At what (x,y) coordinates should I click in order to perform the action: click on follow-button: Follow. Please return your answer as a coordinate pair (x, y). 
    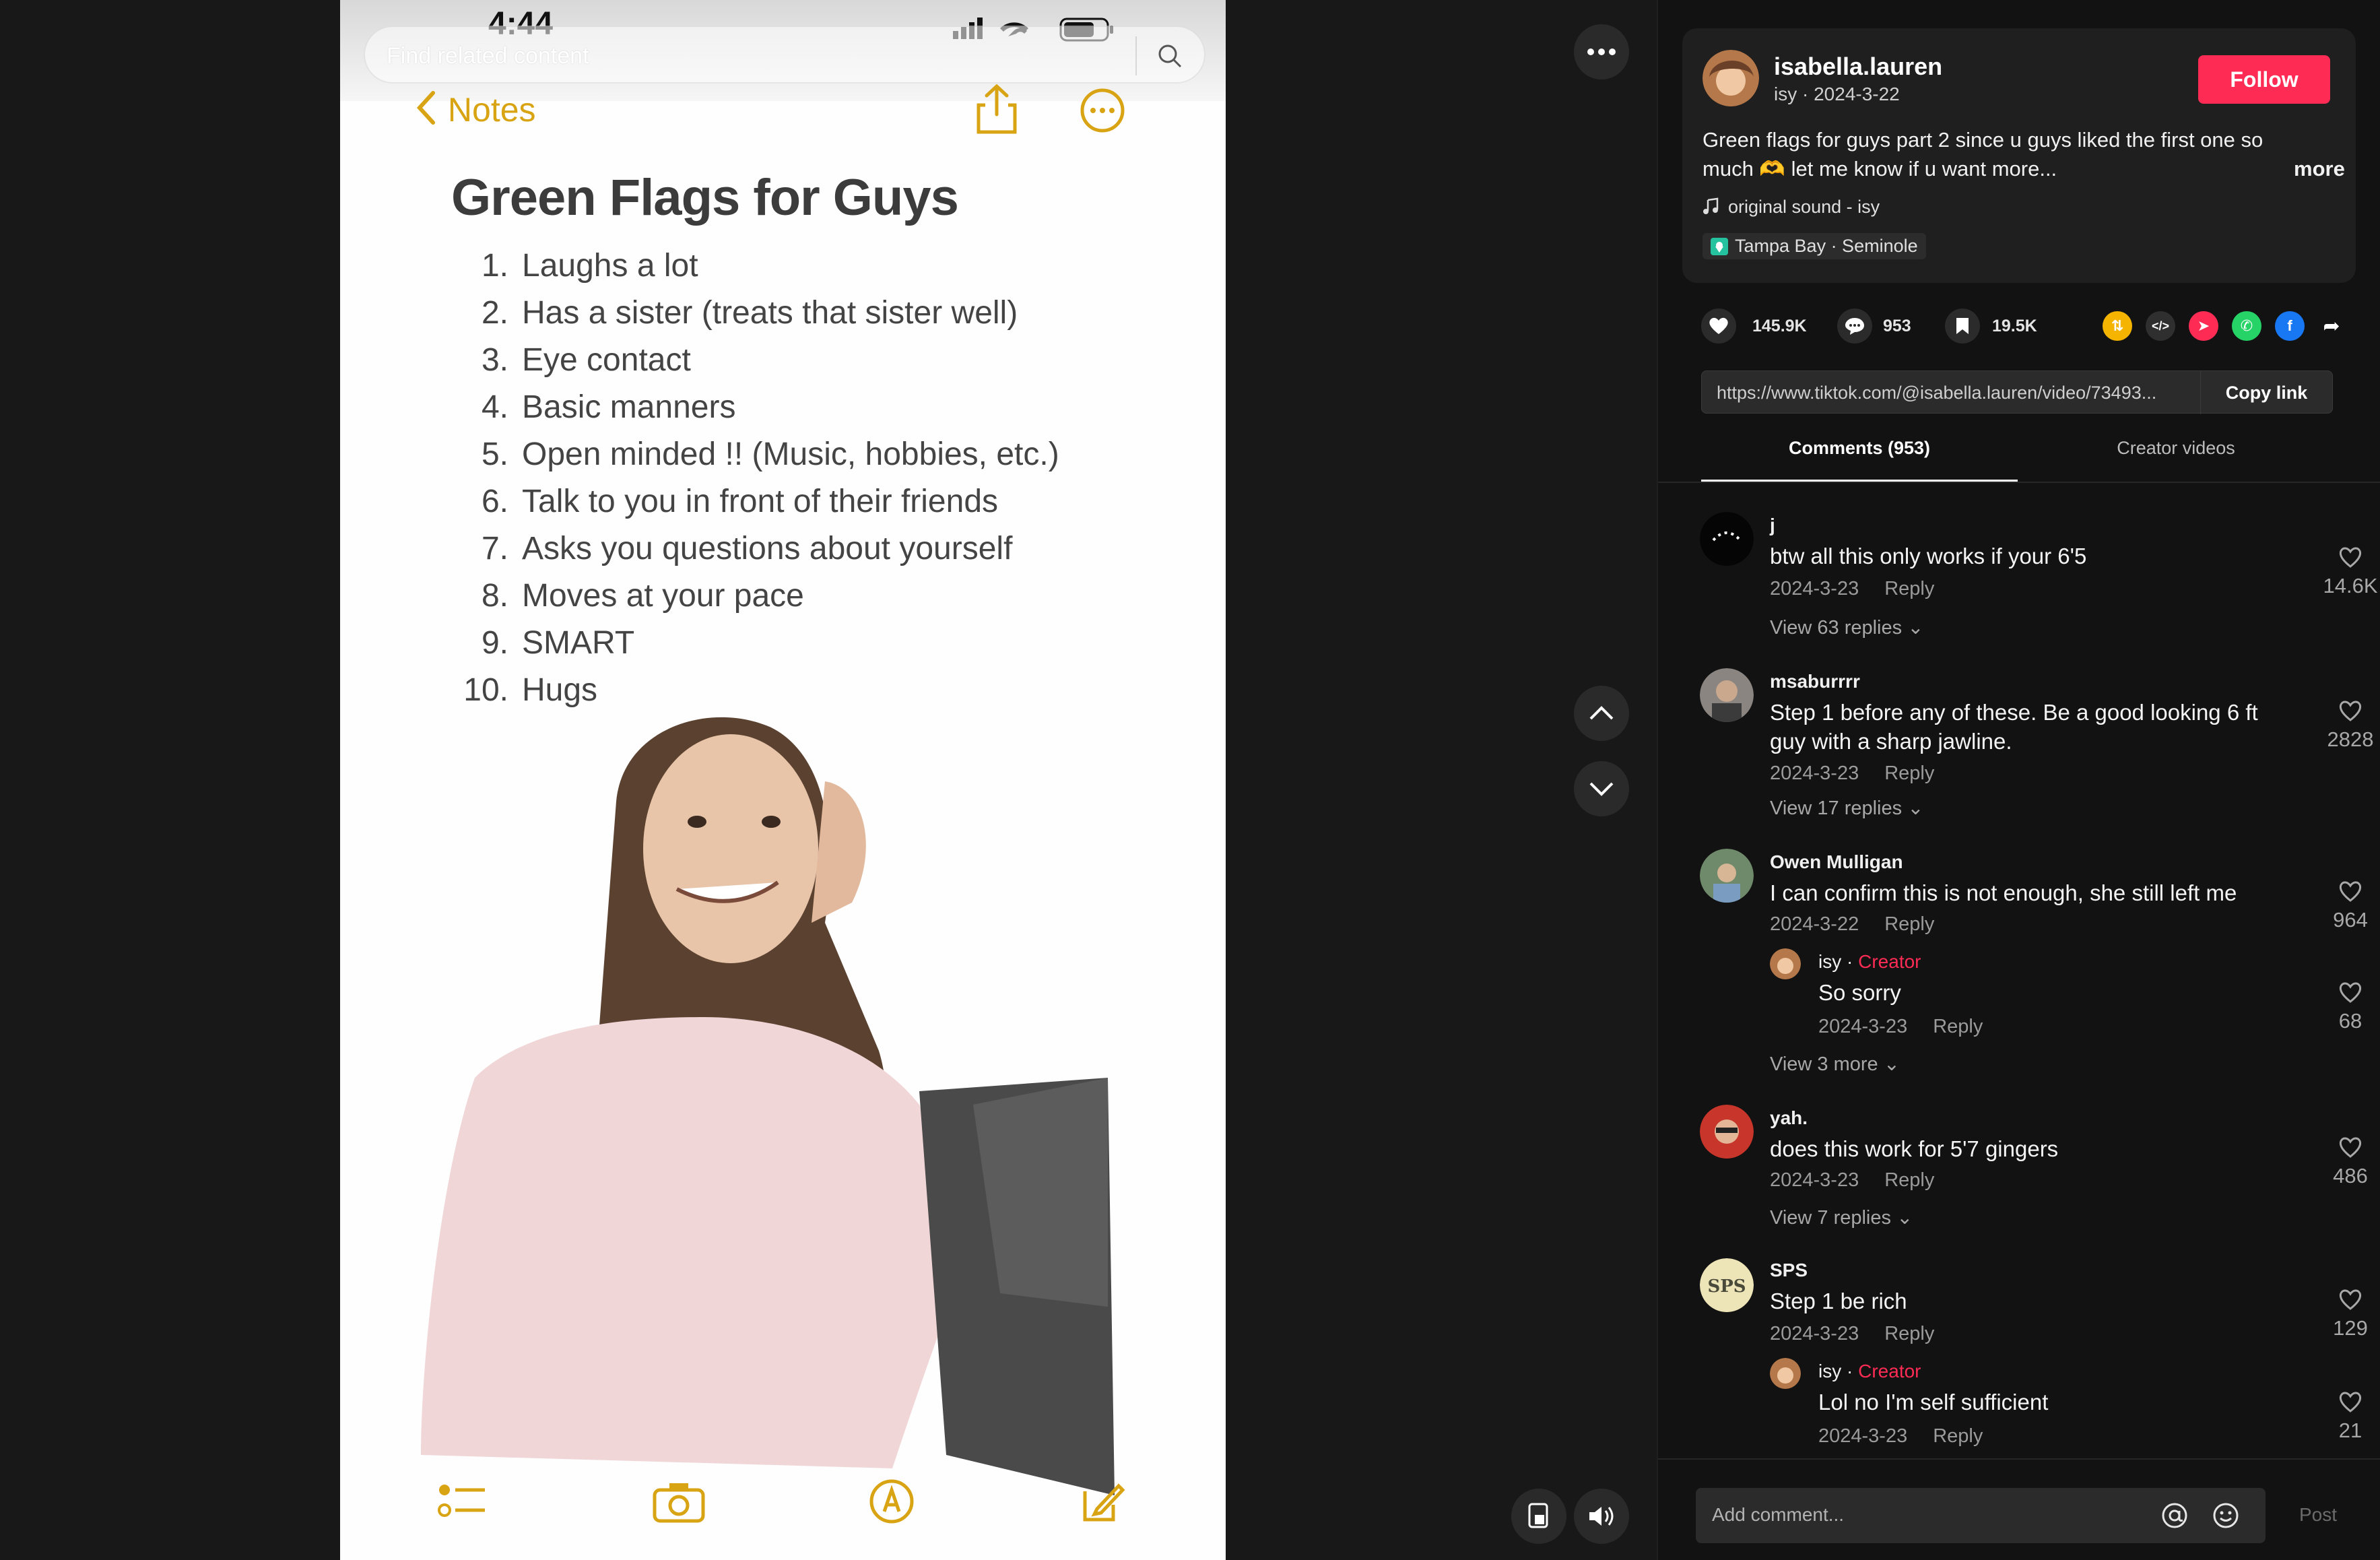
    Looking at the image, I should click on (2264, 79).